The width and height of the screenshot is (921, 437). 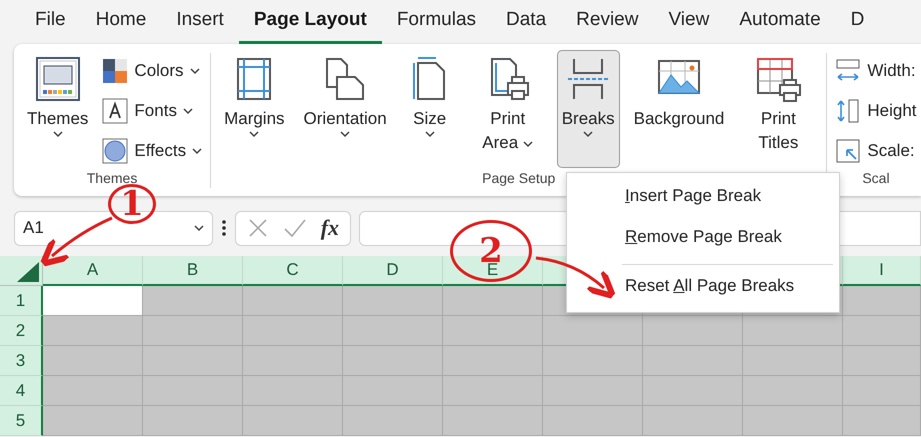 What do you see at coordinates (132, 204) in the screenshot?
I see `annotation-label: 1` at bounding box center [132, 204].